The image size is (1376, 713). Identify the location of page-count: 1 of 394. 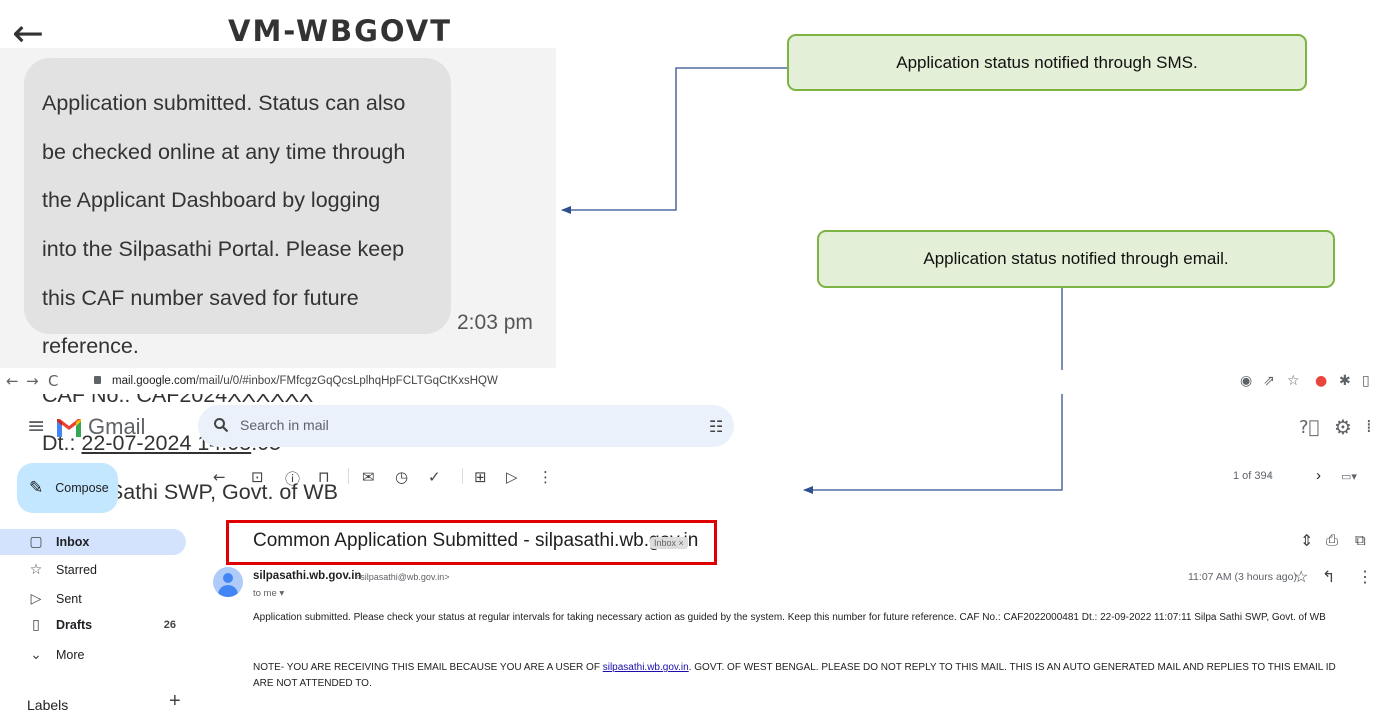
(1253, 476).